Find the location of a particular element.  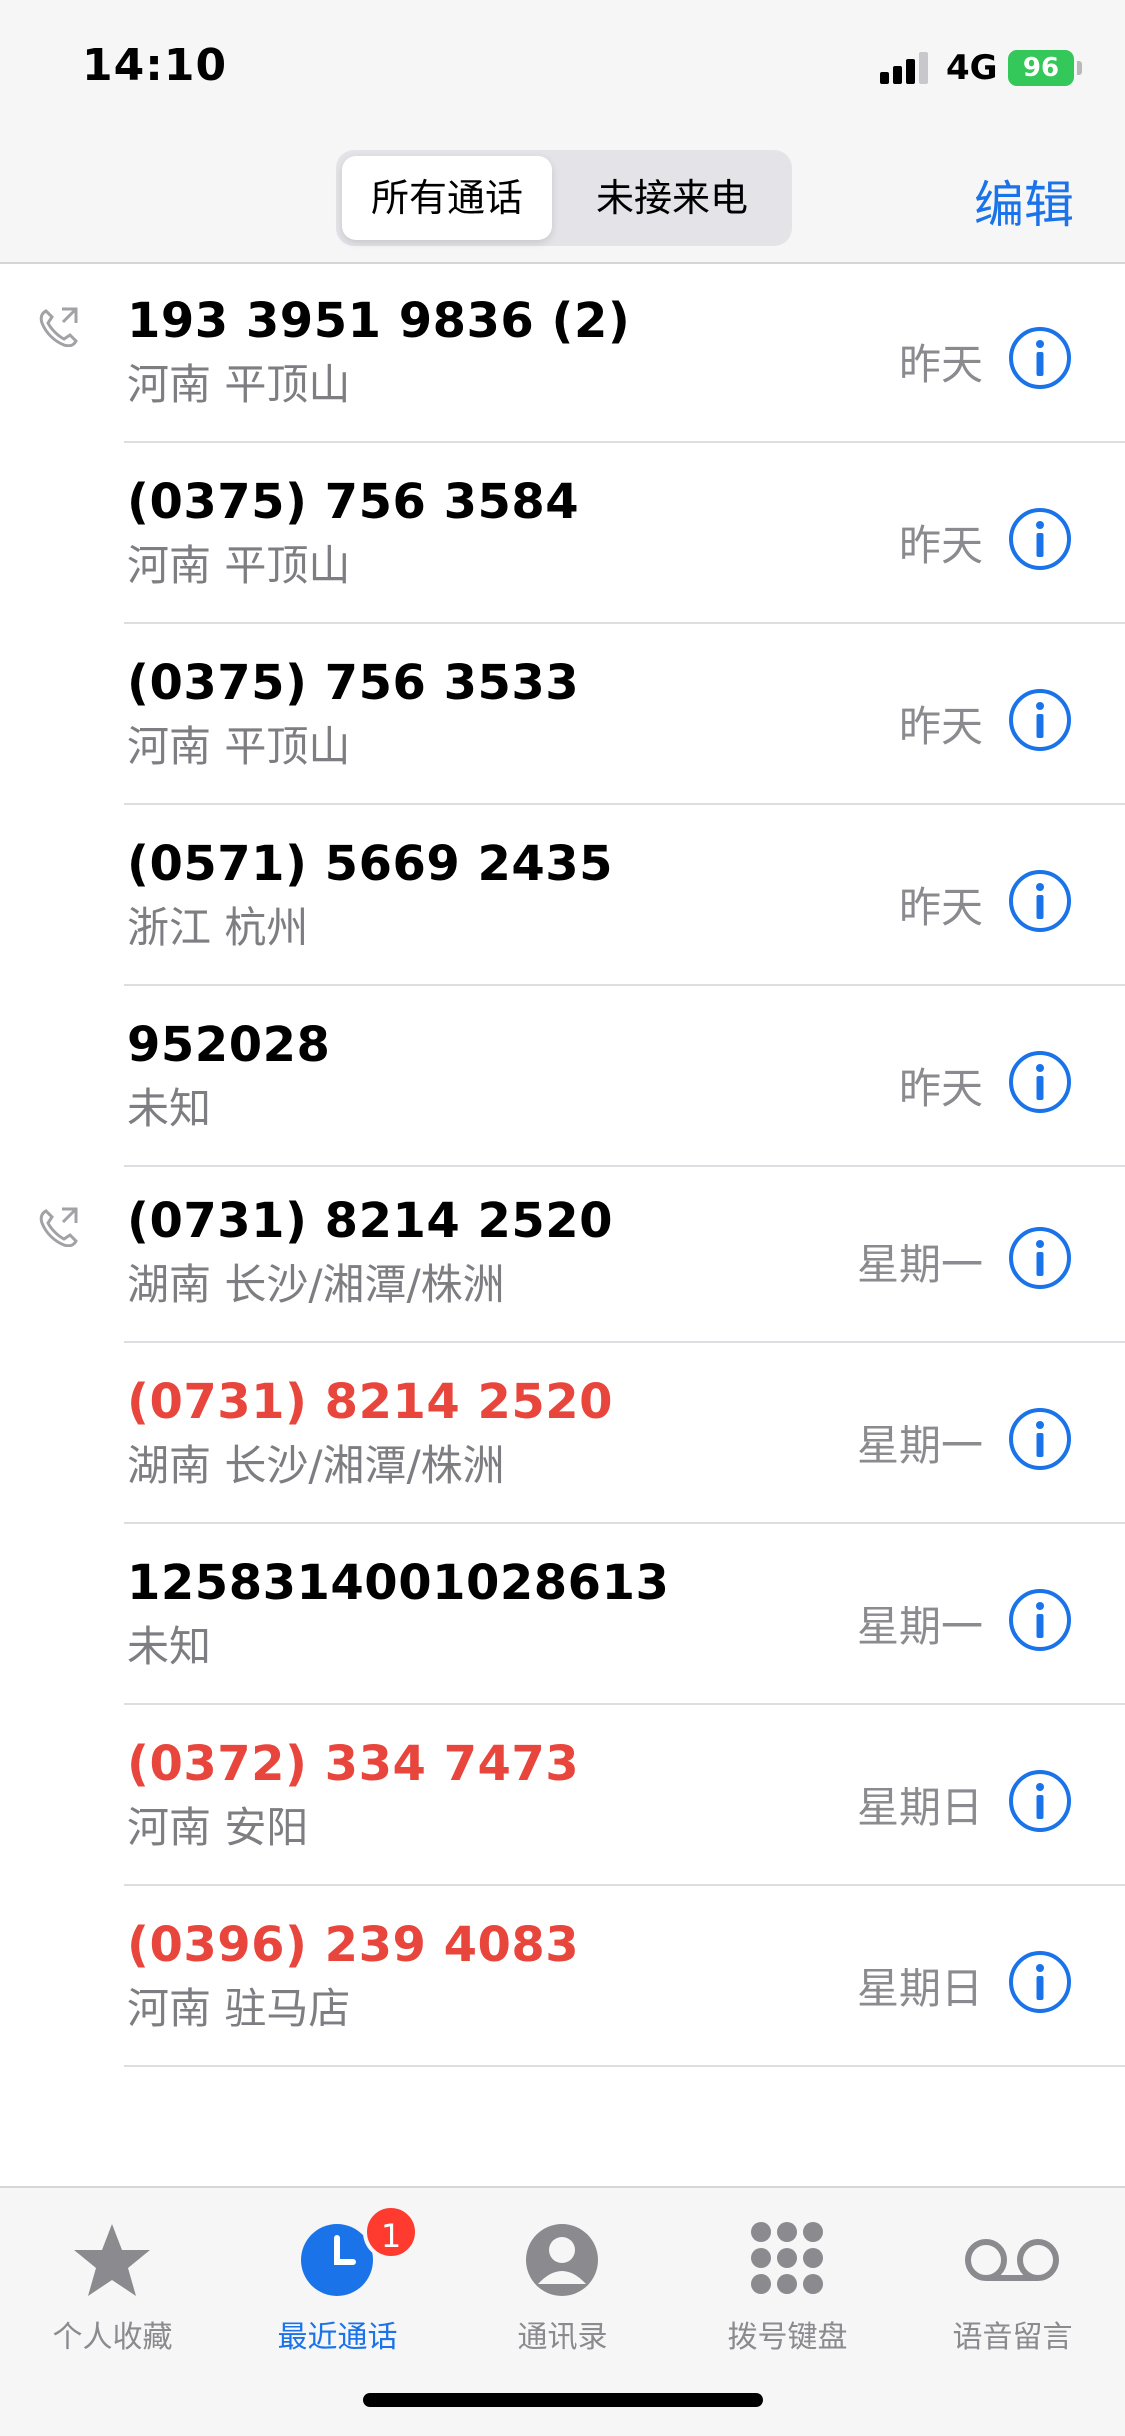

call-number: (0375) 756 3533 is located at coordinates (353, 683).